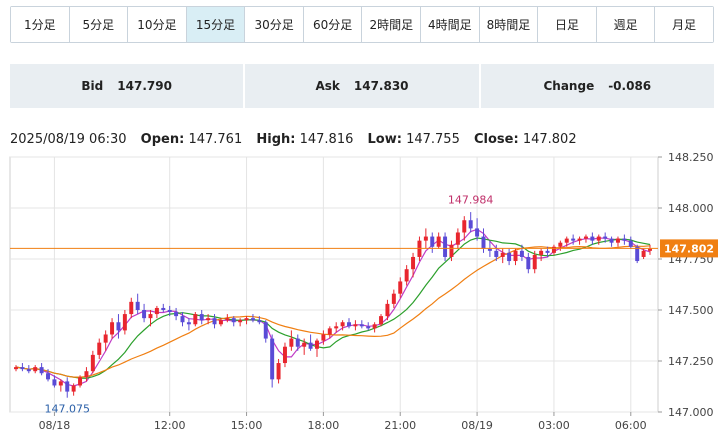 This screenshot has height=437, width=720. Describe the element at coordinates (162, 139) in the screenshot. I see `open-label: Open:` at that location.